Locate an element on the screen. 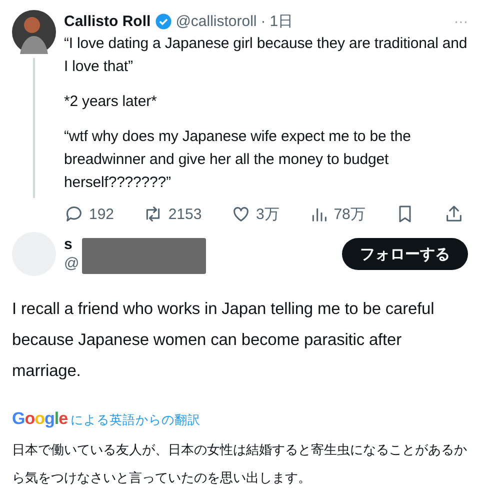 This screenshot has height=501, width=480. views-button: 78万 is located at coordinates (337, 214).